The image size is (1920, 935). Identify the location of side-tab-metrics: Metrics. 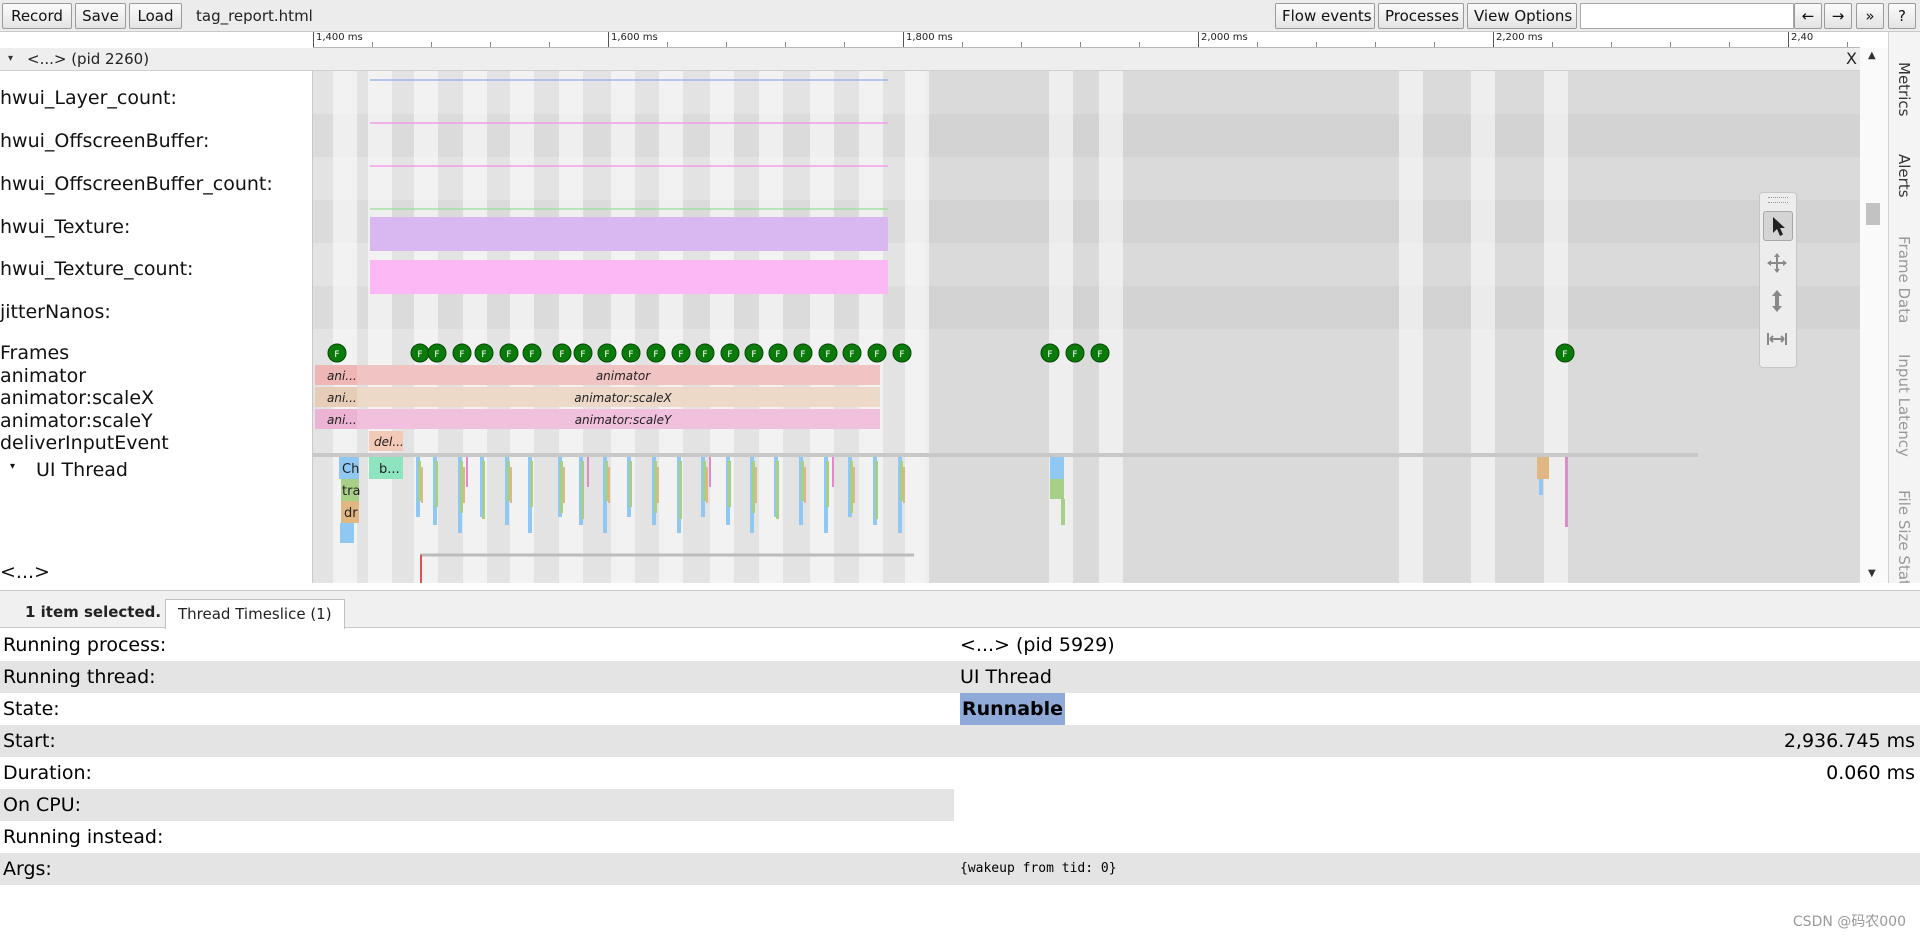
(1904, 89).